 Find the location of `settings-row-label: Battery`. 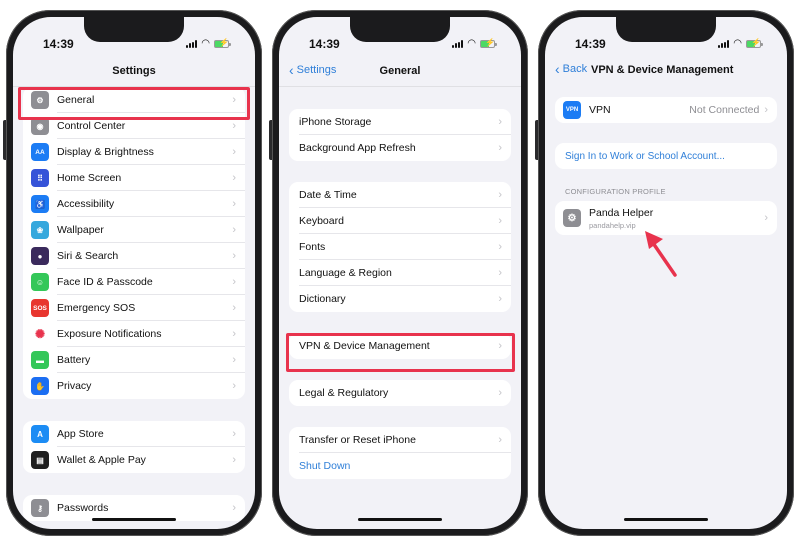

settings-row-label: Battery is located at coordinates (74, 360).